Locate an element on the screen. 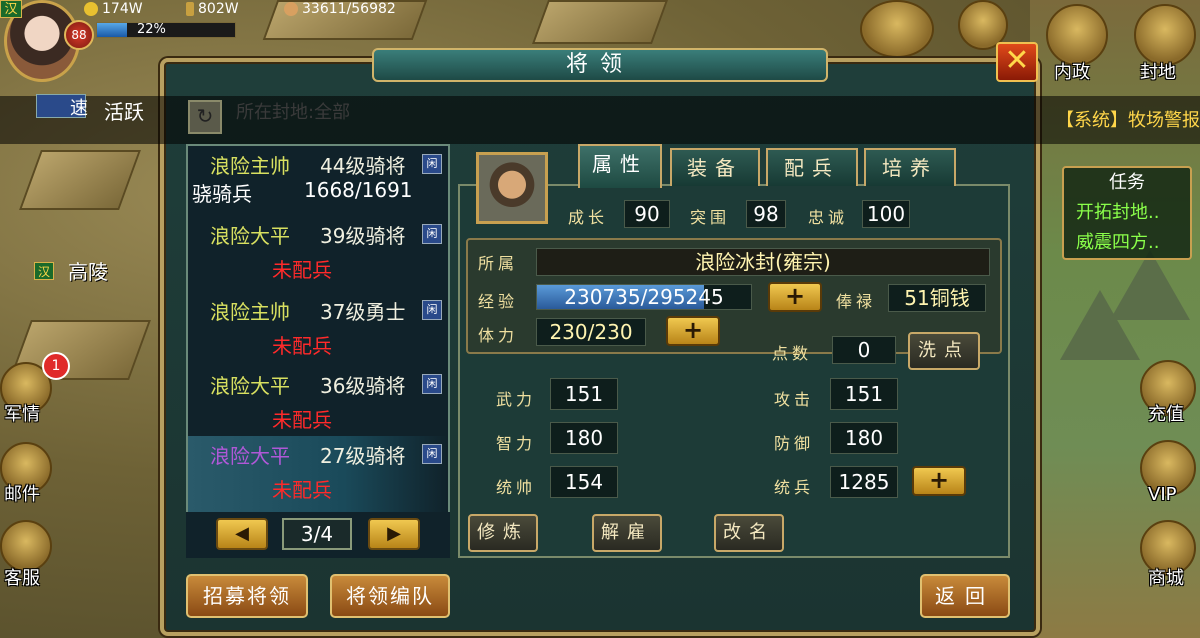 This screenshot has height=638, width=1200. exp-label: 经验 is located at coordinates (498, 301).